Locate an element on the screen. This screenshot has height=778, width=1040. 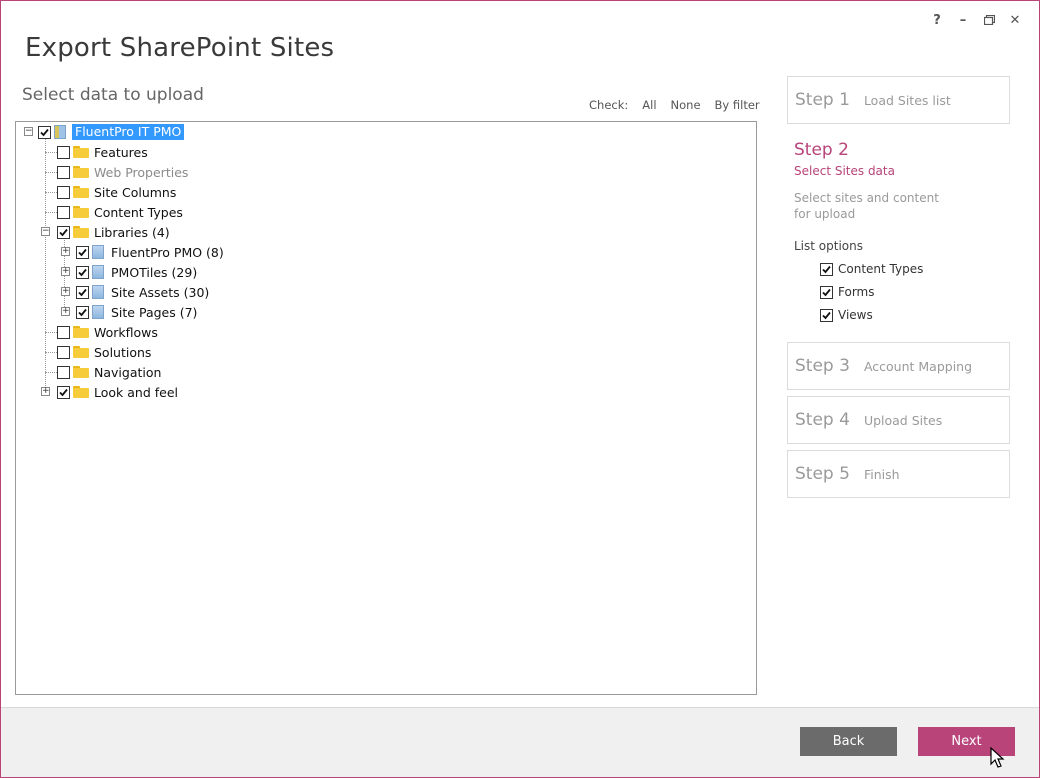
check-label: Check: is located at coordinates (609, 105).